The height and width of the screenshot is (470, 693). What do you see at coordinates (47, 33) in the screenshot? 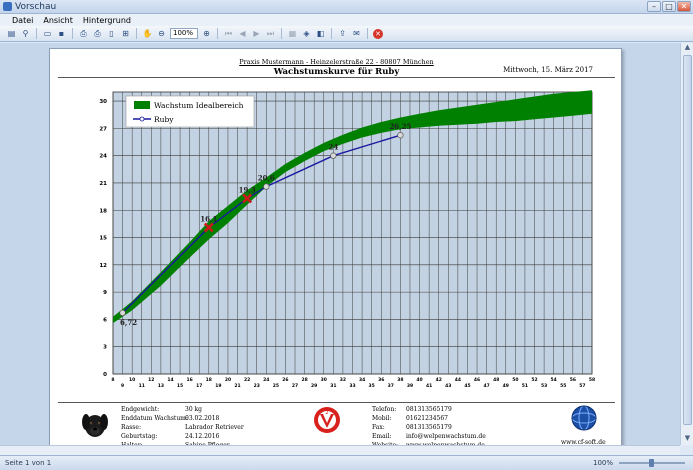
I see `open-icon: ▭` at bounding box center [47, 33].